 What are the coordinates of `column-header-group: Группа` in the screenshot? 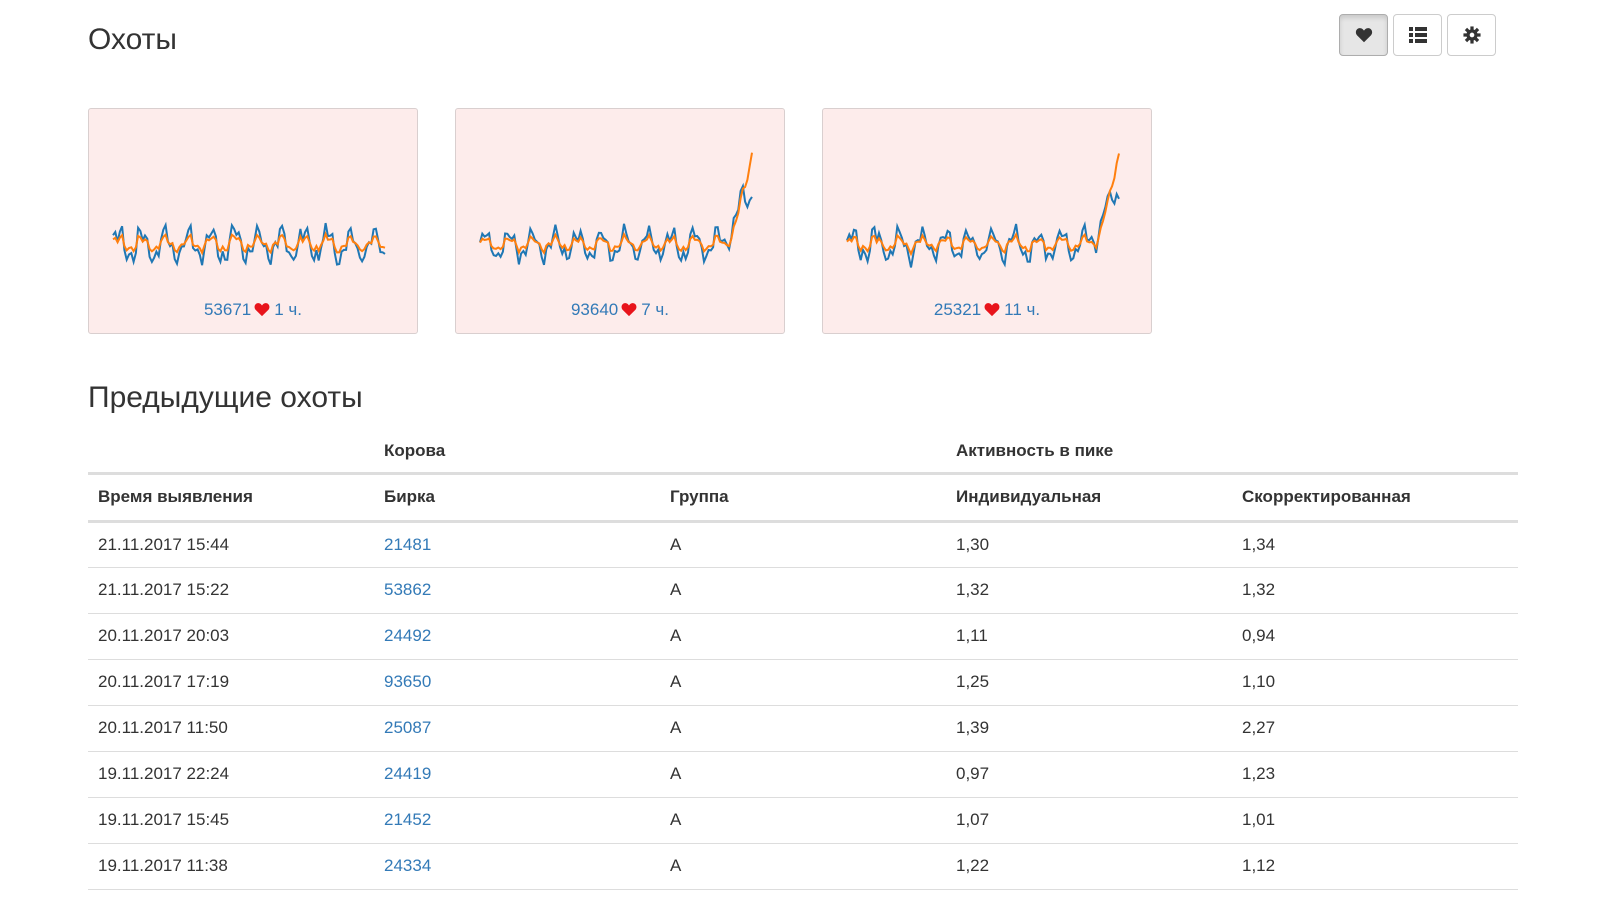 It's located at (803, 498).